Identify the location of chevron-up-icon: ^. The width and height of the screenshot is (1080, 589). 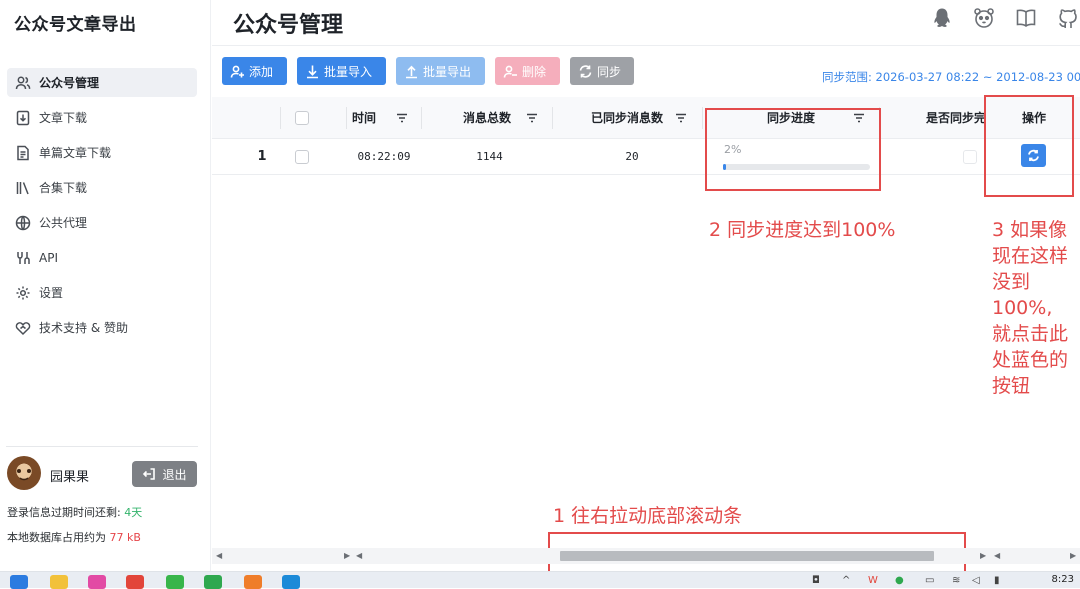
(846, 580).